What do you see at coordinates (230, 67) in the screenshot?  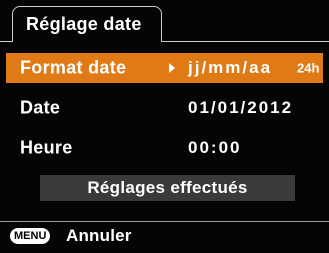 I see `setting-value: jj/mm/aa` at bounding box center [230, 67].